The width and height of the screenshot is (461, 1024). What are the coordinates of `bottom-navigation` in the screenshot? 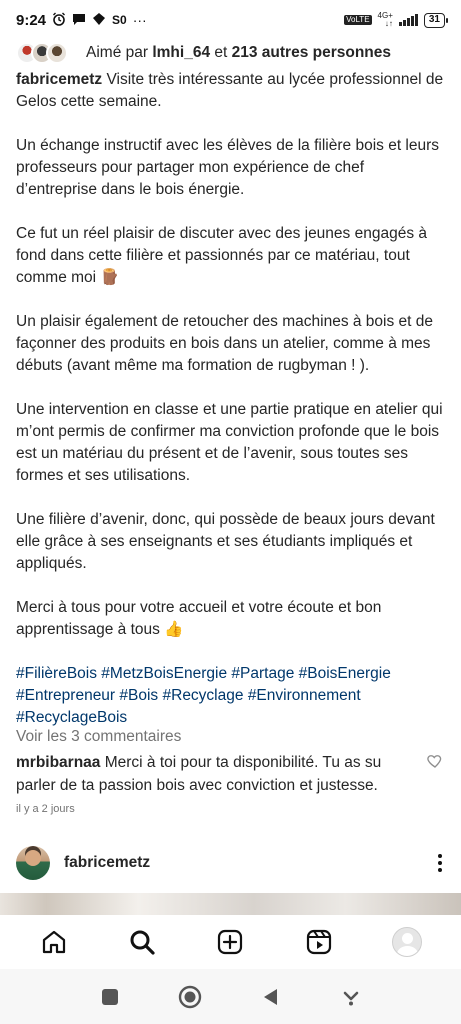 It's located at (230, 942).